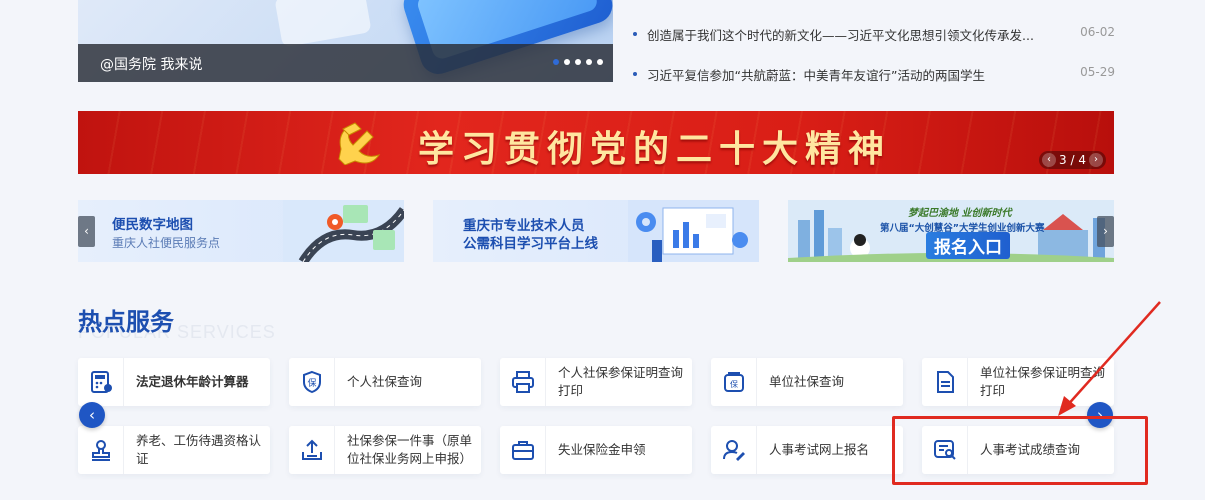 The height and width of the screenshot is (500, 1205). What do you see at coordinates (101, 382) in the screenshot?
I see `calculator-icon` at bounding box center [101, 382].